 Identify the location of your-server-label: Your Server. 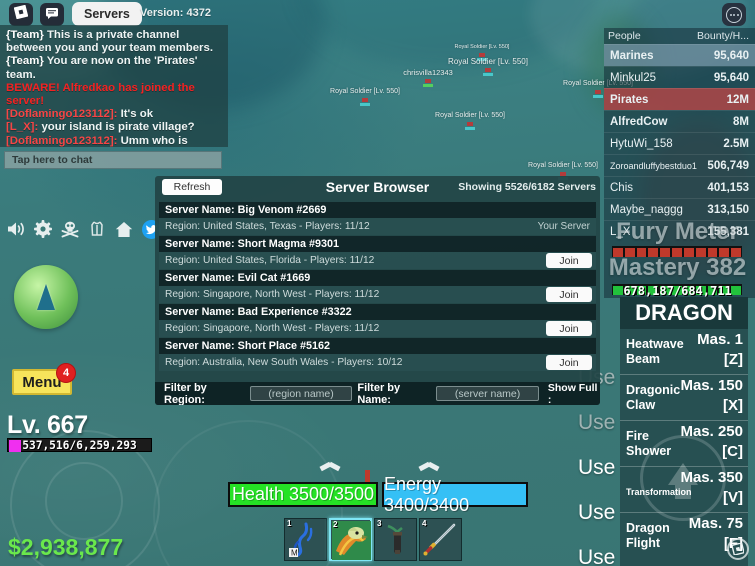
(563, 226).